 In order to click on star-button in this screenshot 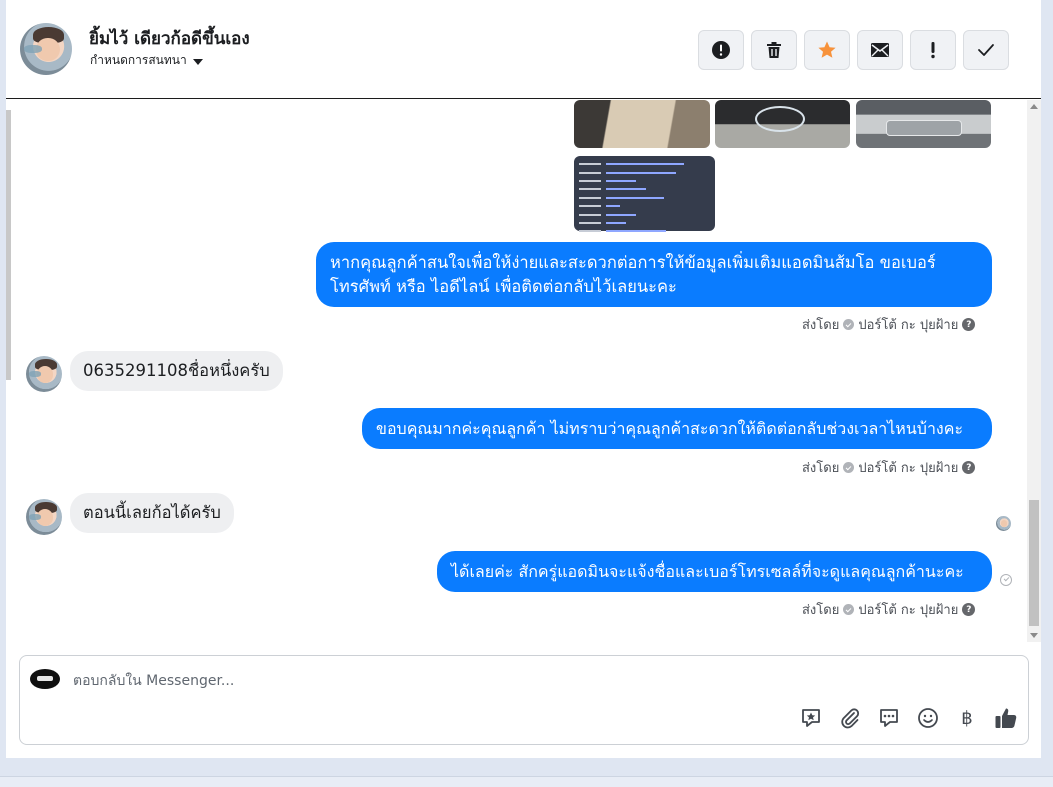, I will do `click(827, 50)`.